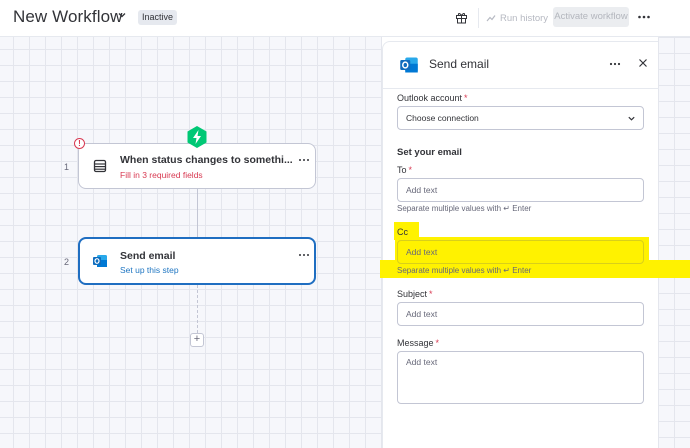  What do you see at coordinates (521, 88) in the screenshot?
I see `panel-divider` at bounding box center [521, 88].